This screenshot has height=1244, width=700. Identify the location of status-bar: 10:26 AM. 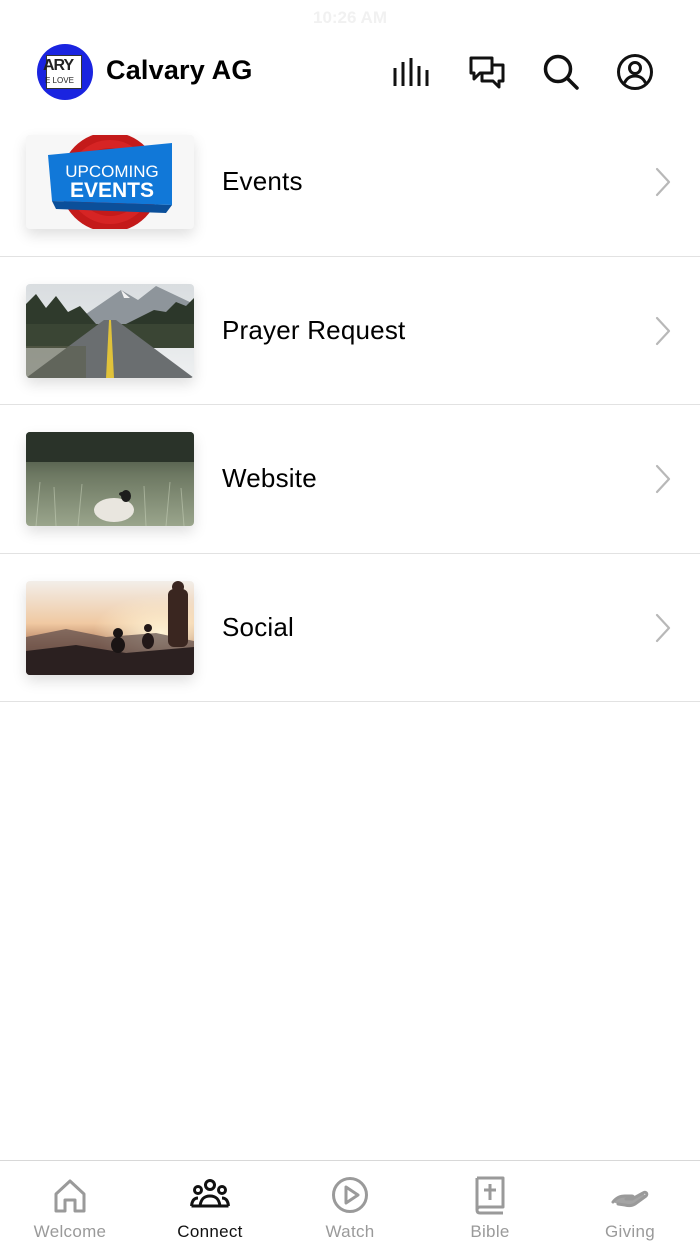
(350, 18).